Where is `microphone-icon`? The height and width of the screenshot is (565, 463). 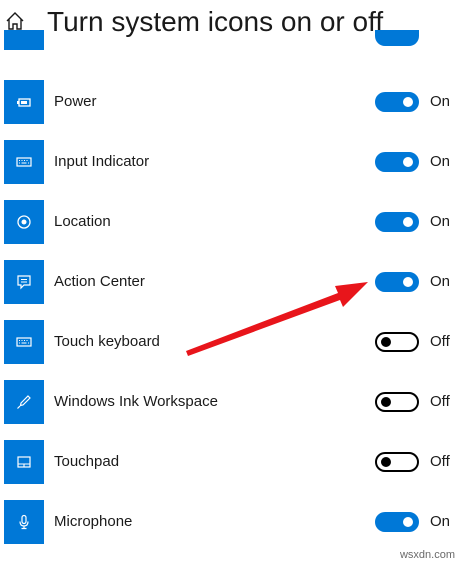
microphone-icon is located at coordinates (24, 522).